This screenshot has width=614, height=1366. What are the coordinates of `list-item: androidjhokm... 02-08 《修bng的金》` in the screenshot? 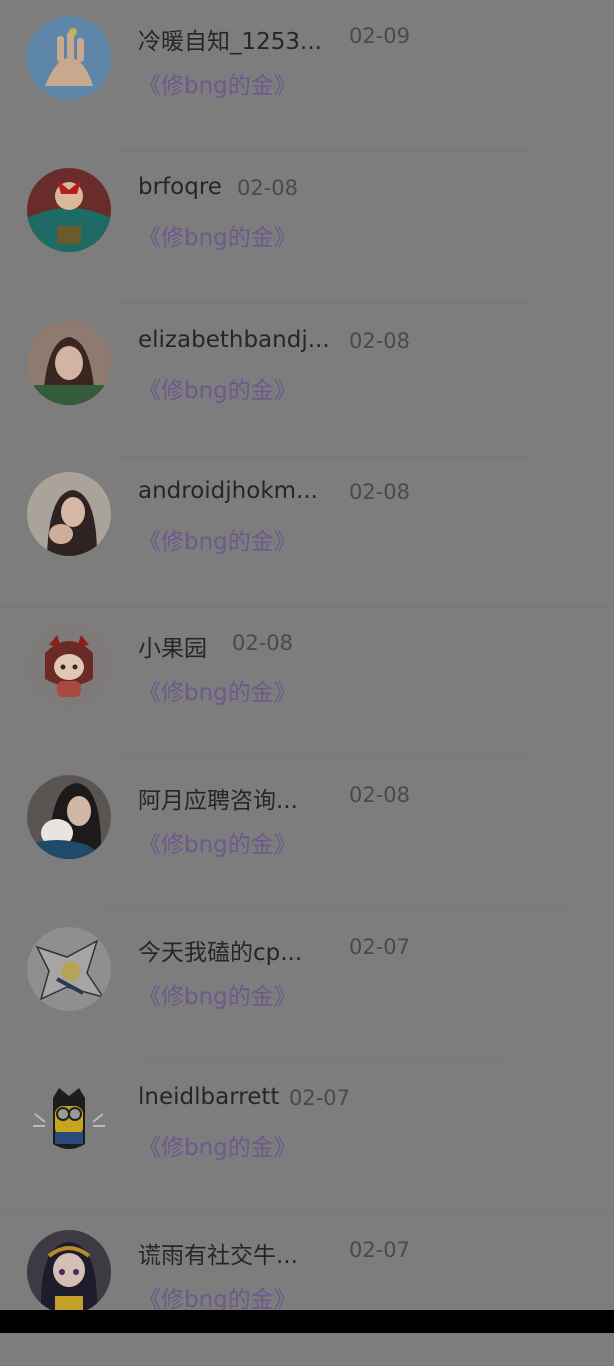 It's located at (307, 532).